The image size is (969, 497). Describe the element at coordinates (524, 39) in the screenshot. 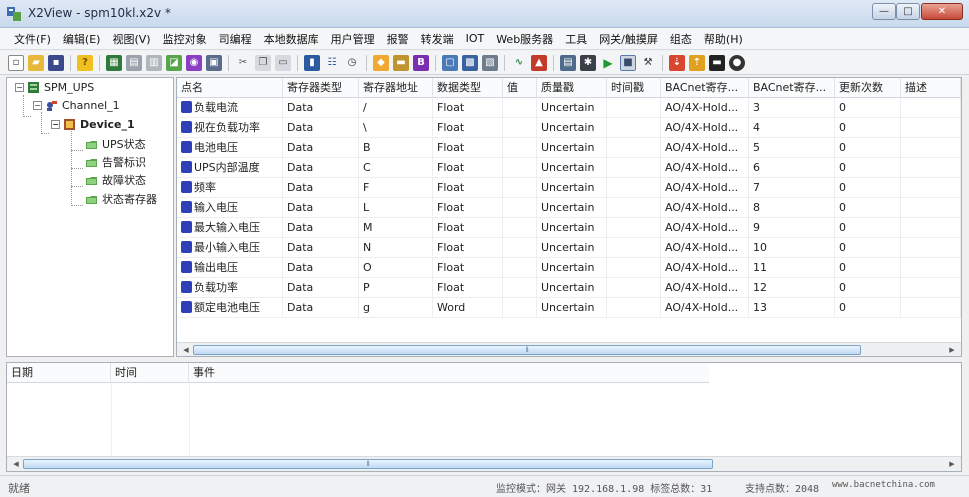

I see `menu-web-server: Web服务器` at that location.